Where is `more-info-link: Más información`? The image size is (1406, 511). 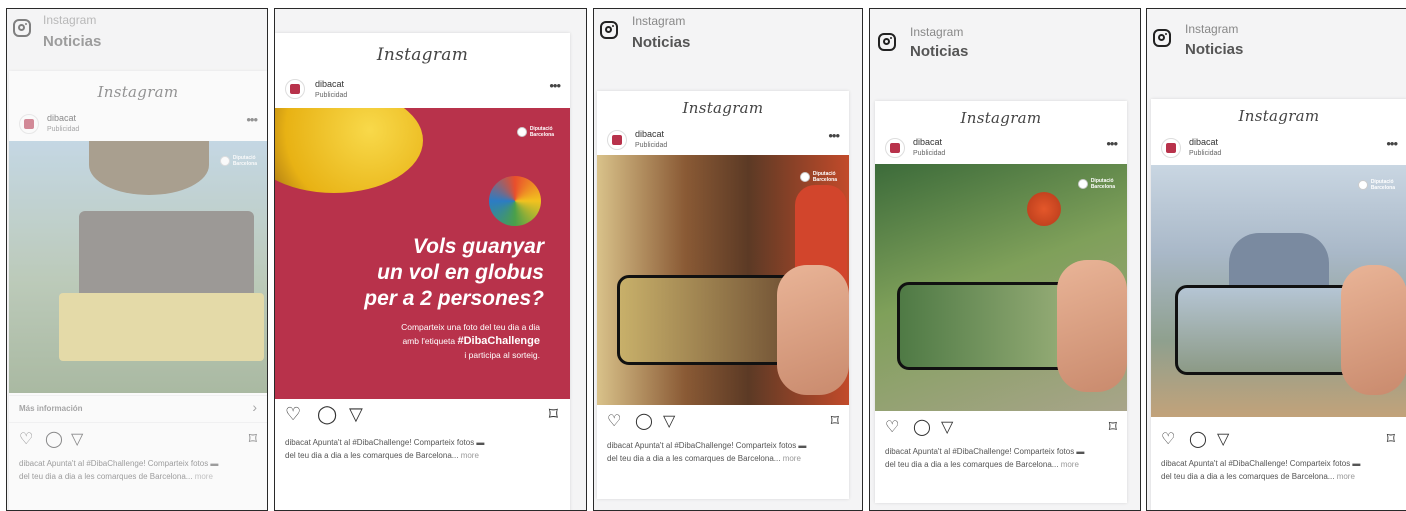
more-info-link: Más información is located at coordinates (51, 408).